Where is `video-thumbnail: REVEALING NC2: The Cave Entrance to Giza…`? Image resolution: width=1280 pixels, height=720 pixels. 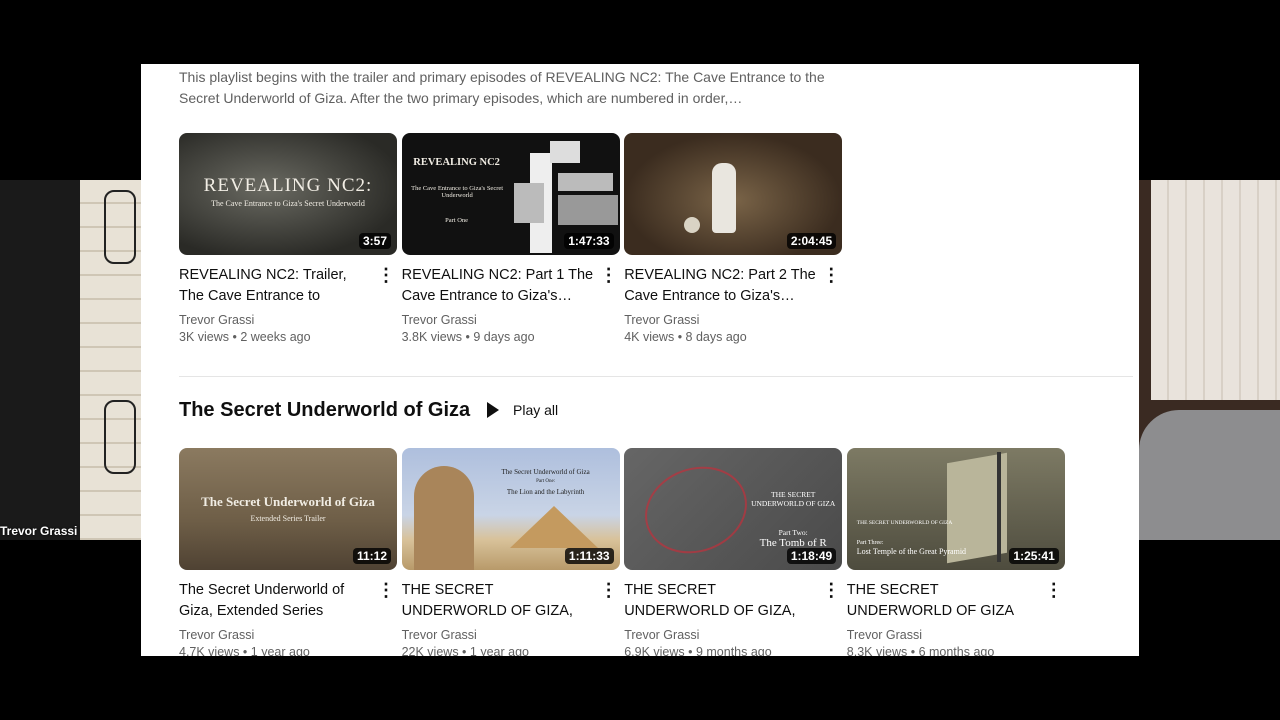
video-thumbnail: REVEALING NC2: The Cave Entrance to Giza… is located at coordinates (288, 194).